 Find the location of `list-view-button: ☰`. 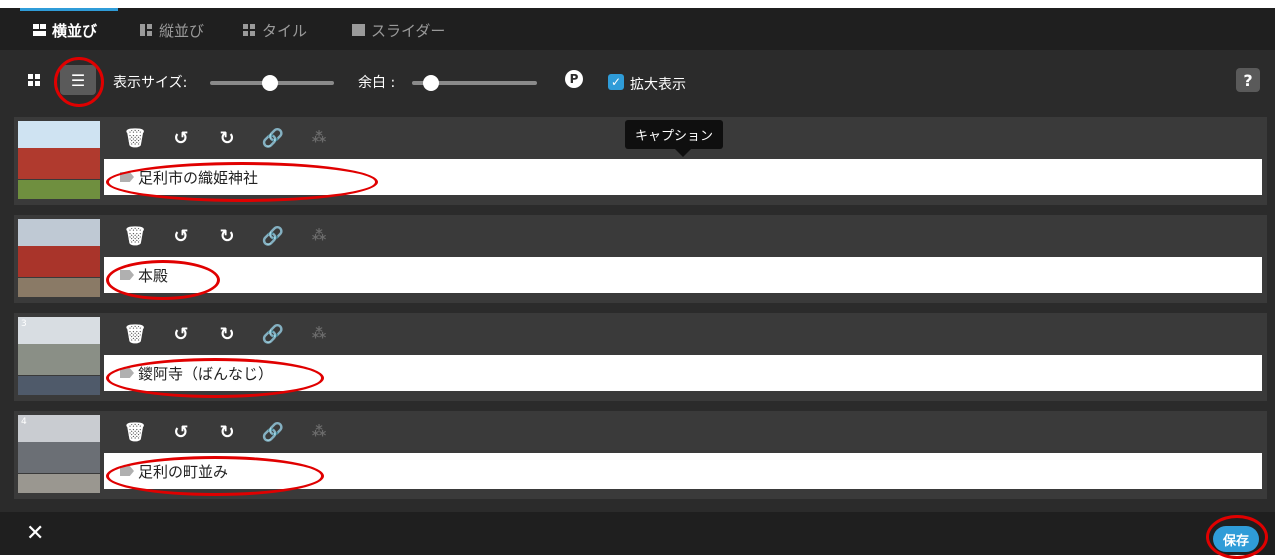

list-view-button: ☰ is located at coordinates (78, 80).